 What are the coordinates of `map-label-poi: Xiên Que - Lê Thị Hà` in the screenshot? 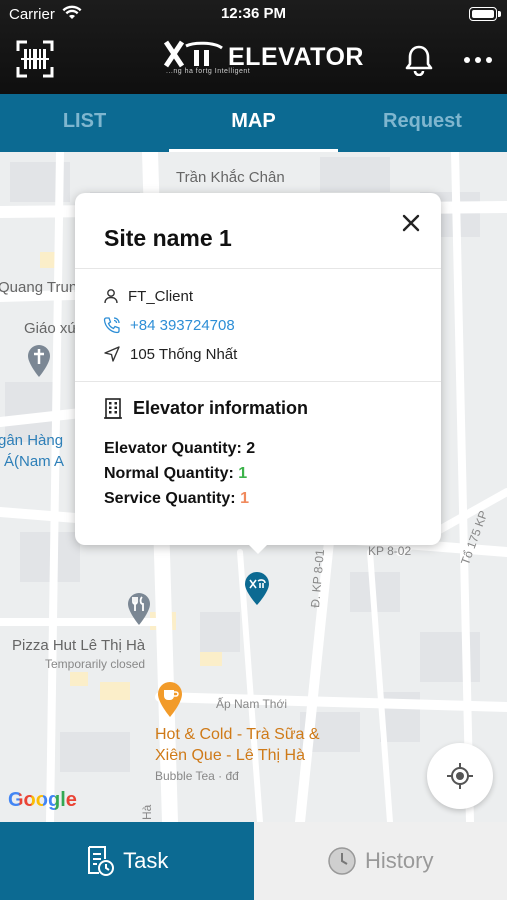 It's located at (230, 755).